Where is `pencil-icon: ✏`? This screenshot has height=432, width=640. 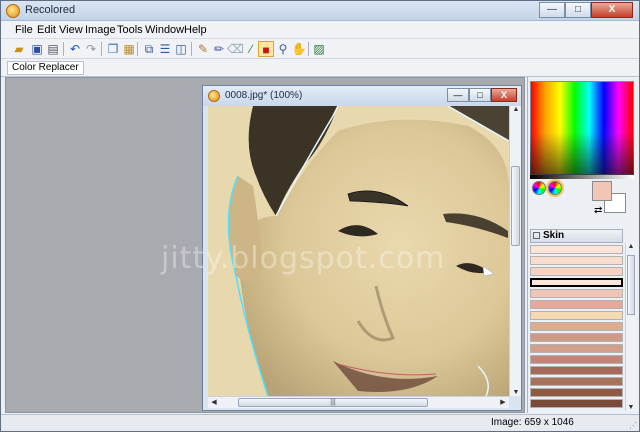
pencil-icon: ✏ is located at coordinates (219, 49).